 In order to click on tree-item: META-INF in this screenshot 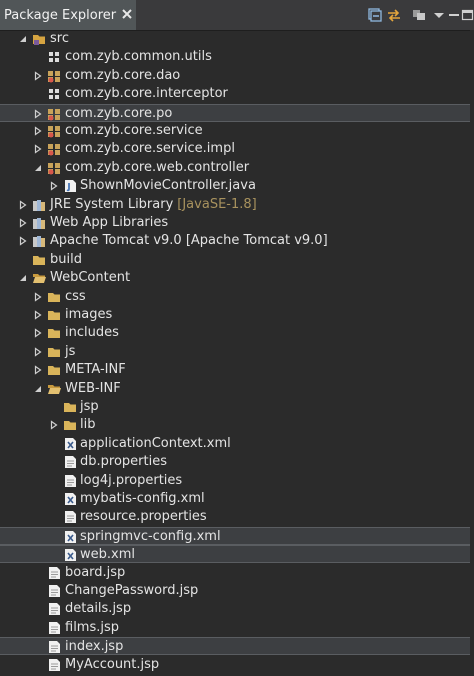, I will do `click(237, 370)`.